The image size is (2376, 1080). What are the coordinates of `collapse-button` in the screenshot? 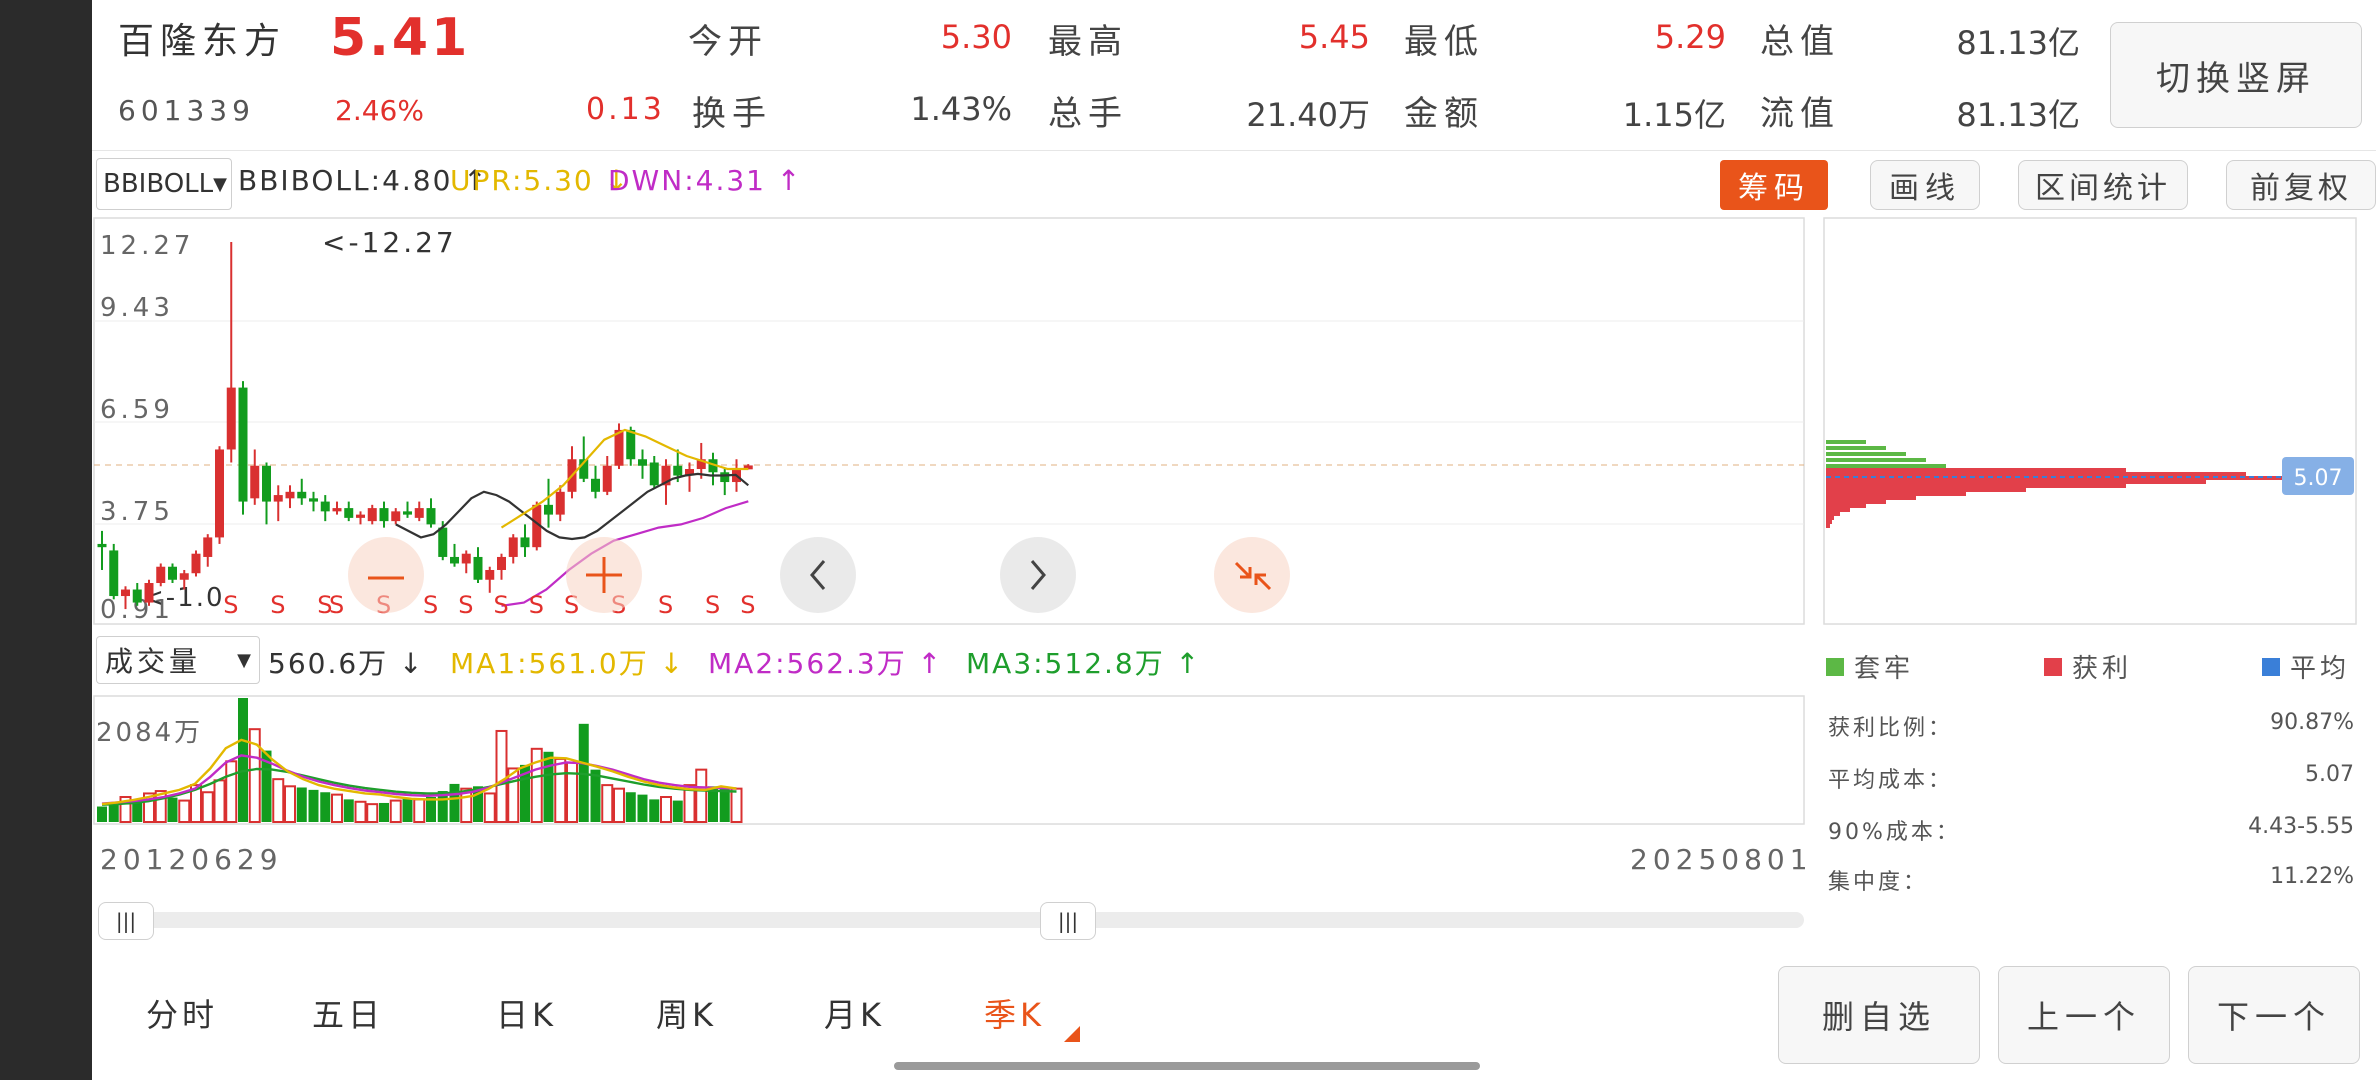 It's located at (1252, 575).